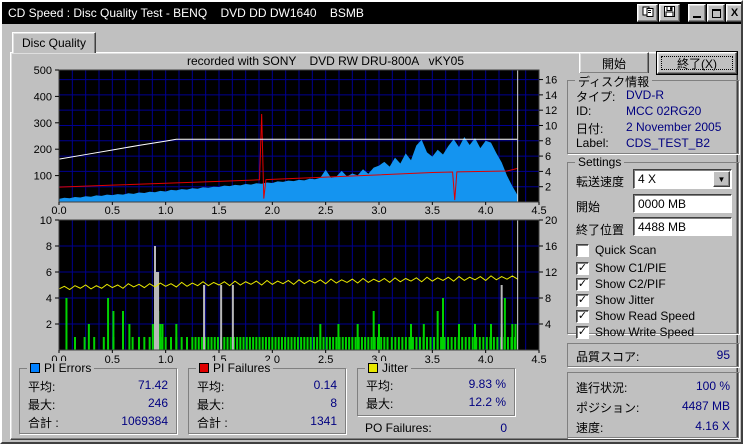  Describe the element at coordinates (582, 284) in the screenshot. I see `show-c2pif-checkbox: ✓` at that location.